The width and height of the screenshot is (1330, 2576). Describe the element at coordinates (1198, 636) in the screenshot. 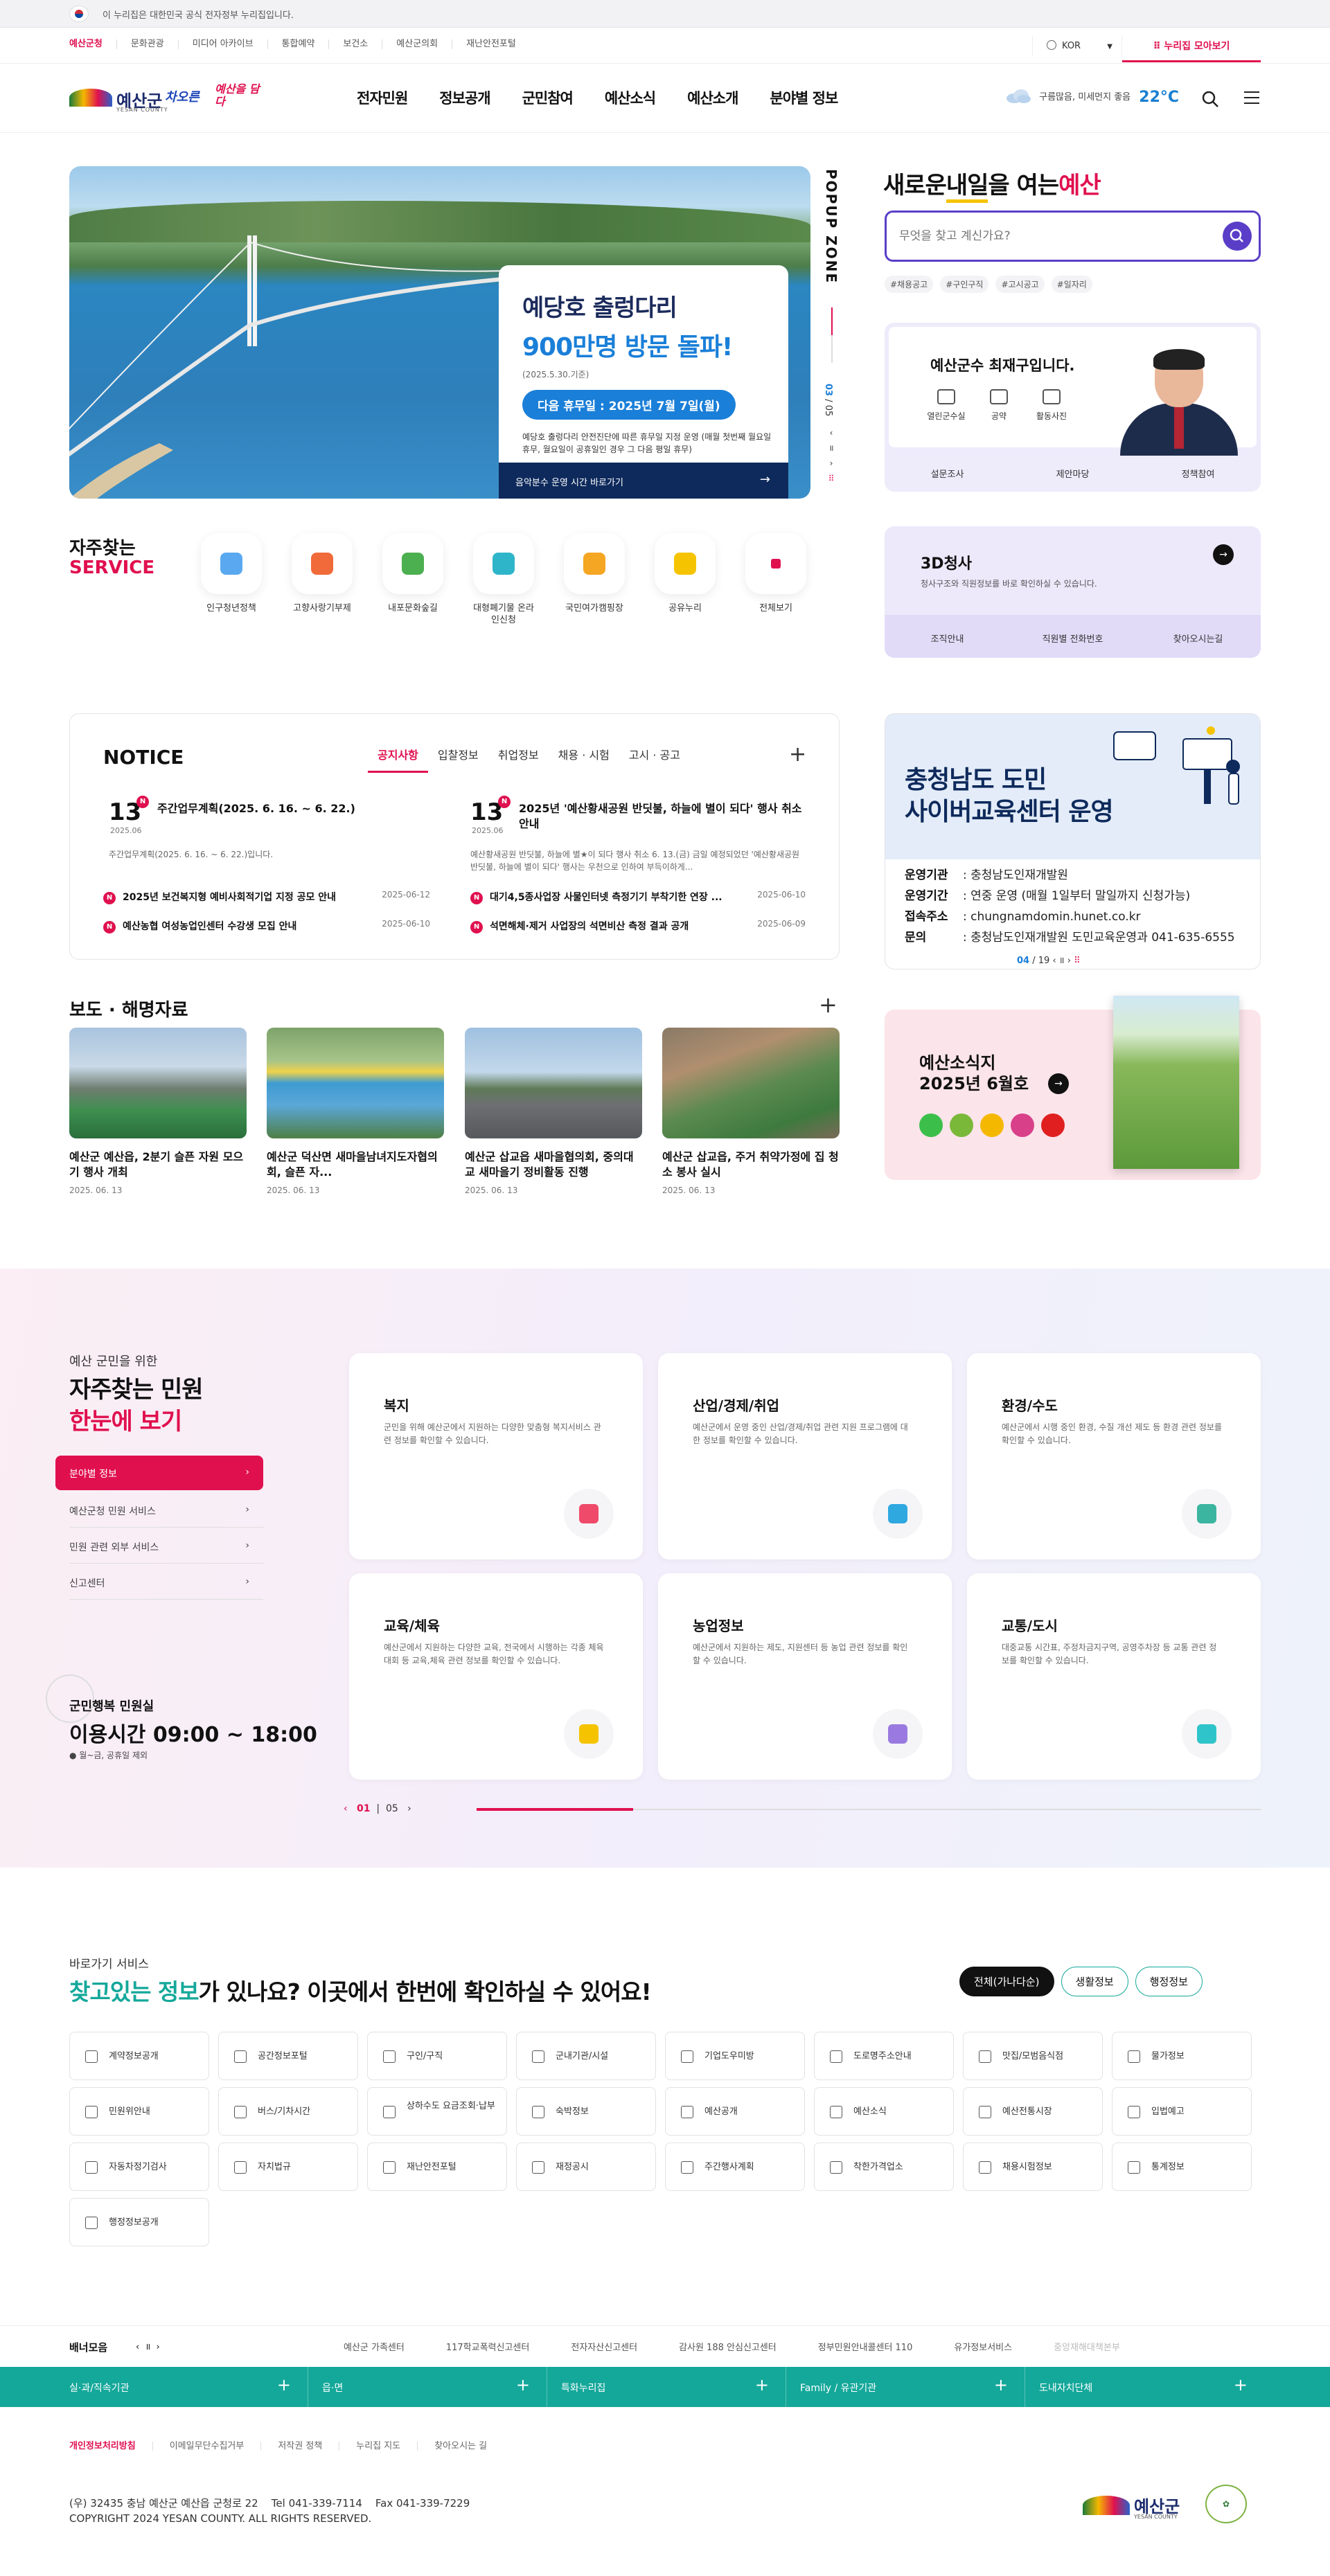

I see `3d-office-link: 찾아오시는길` at that location.